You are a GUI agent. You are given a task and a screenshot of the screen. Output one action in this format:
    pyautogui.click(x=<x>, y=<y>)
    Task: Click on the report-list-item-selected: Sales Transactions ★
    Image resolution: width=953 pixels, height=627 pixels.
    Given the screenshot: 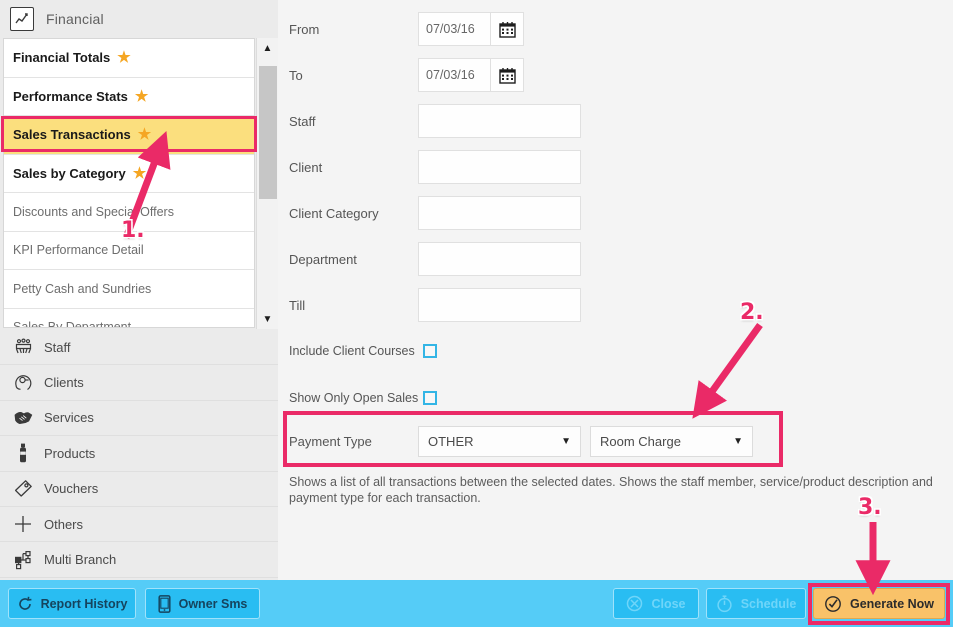 What is the action you would take?
    pyautogui.click(x=129, y=135)
    